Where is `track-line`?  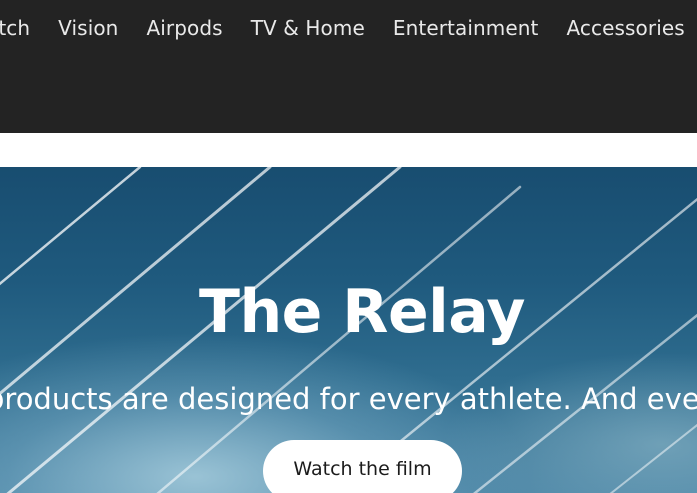 track-line is located at coordinates (653, 458).